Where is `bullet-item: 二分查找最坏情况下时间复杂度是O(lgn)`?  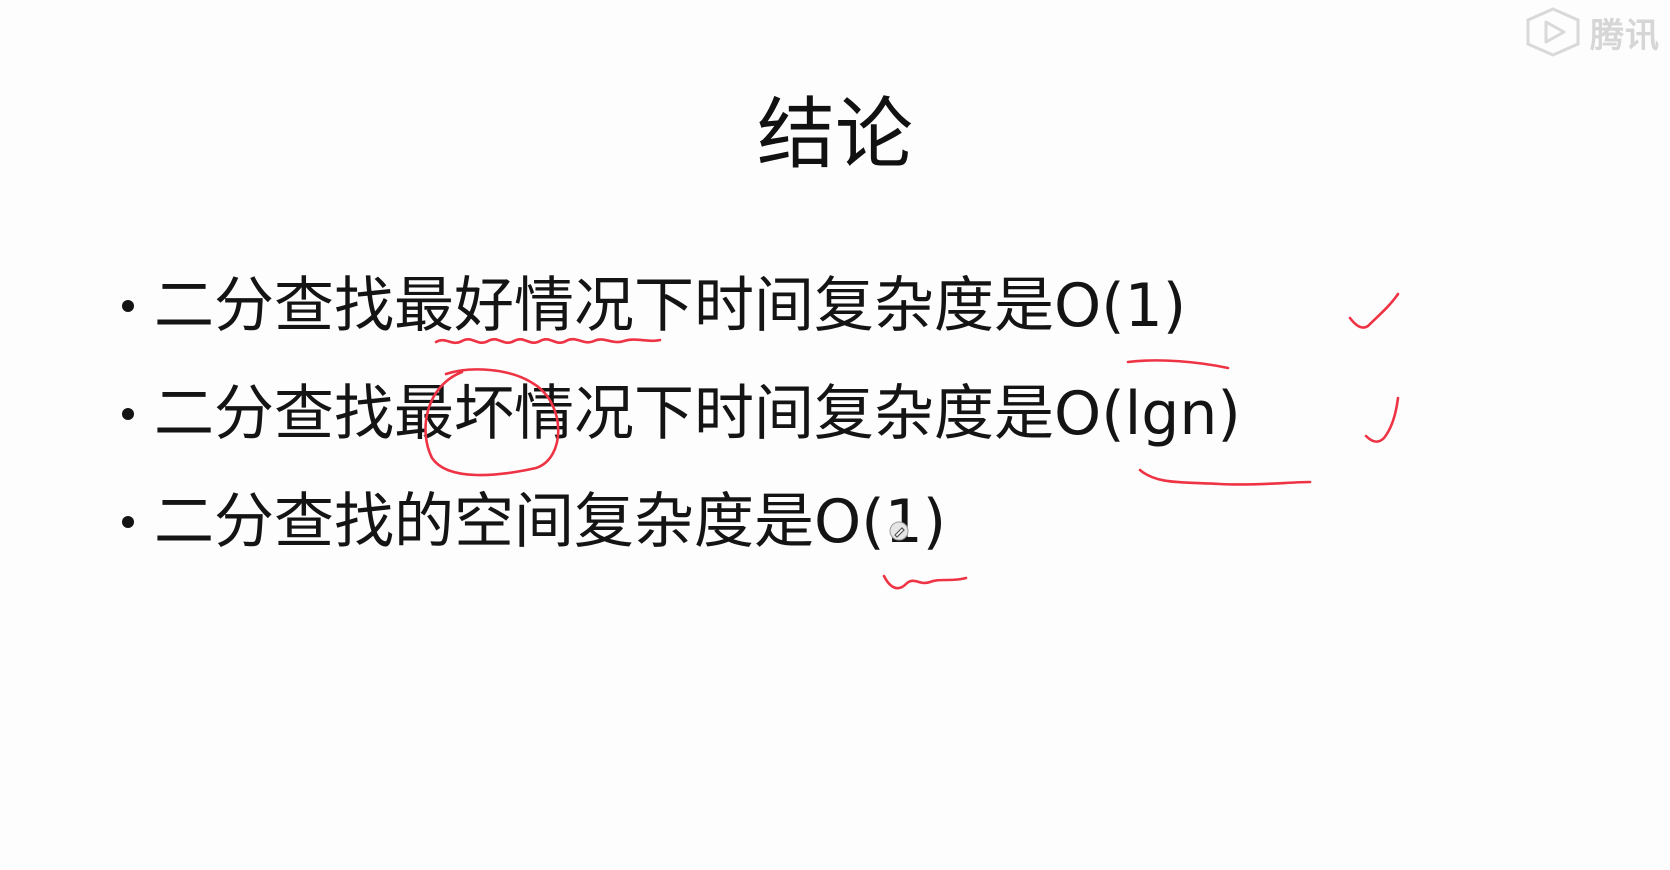
bullet-item: 二分查找最坏情况下时间复杂度是O(lgn) is located at coordinates (681, 414).